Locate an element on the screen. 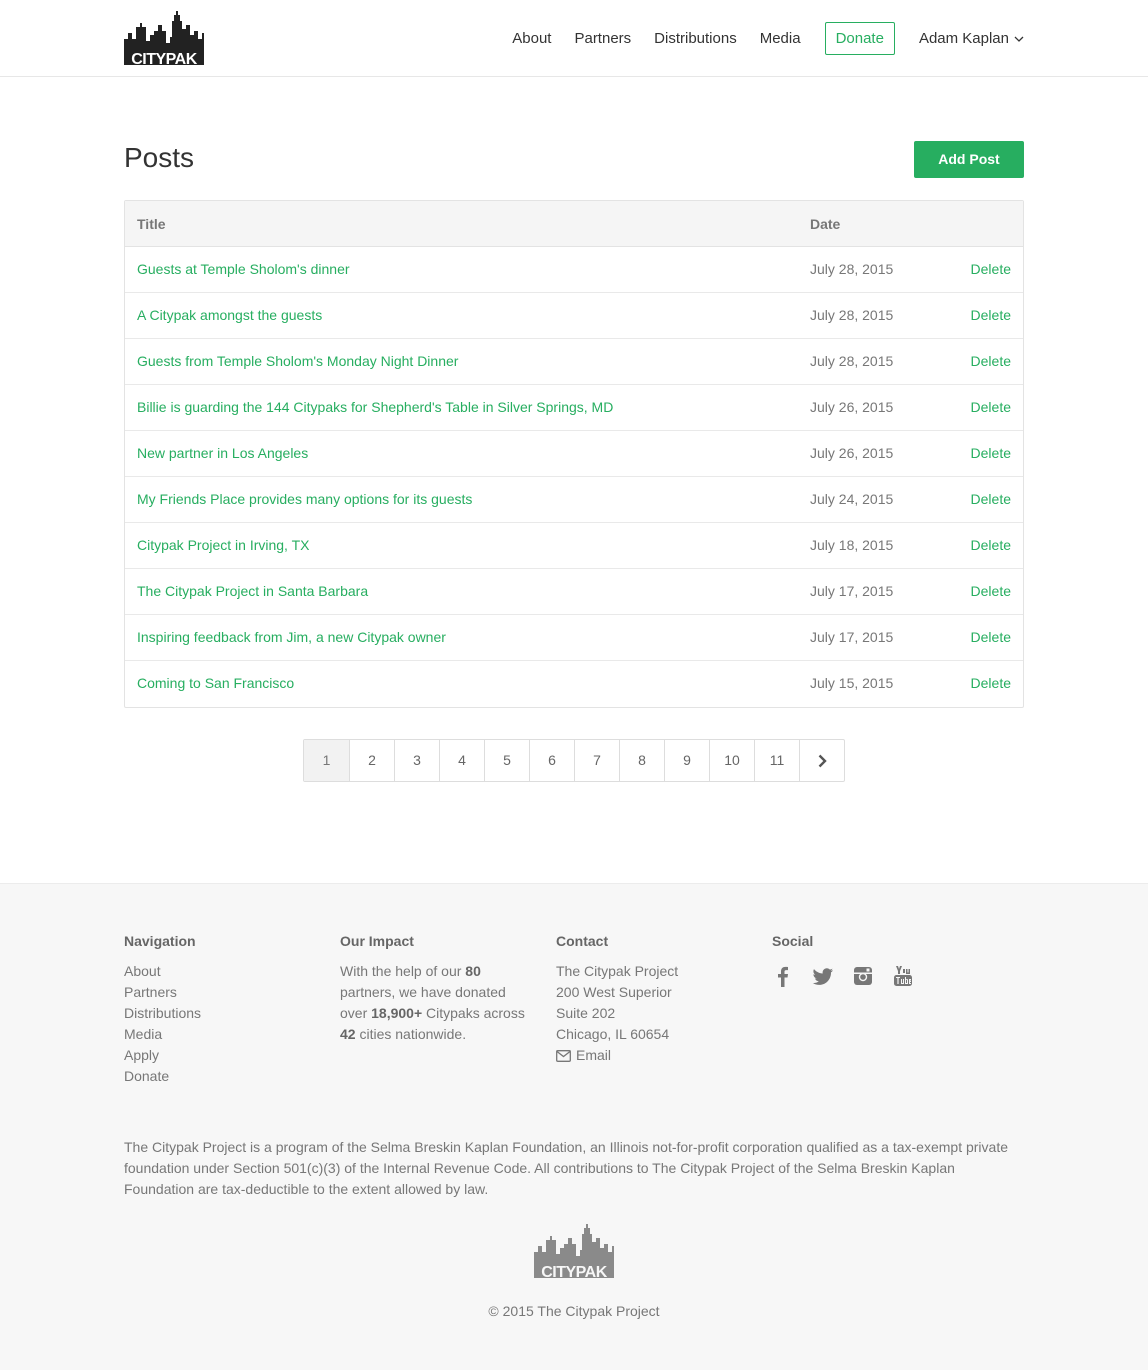  contact-org: The Citypak Project is located at coordinates (617, 971).